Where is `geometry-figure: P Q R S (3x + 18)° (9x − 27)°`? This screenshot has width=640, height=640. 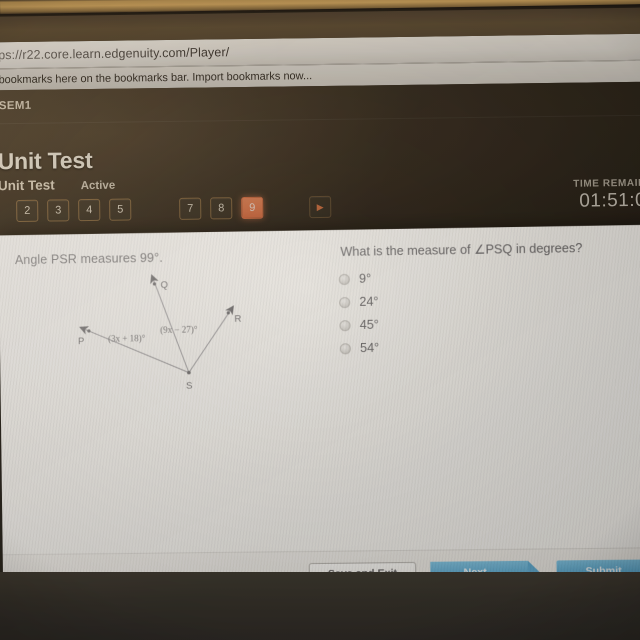 geometry-figure: P Q R S (3x + 18)° (9x − 27)° is located at coordinates (160, 329).